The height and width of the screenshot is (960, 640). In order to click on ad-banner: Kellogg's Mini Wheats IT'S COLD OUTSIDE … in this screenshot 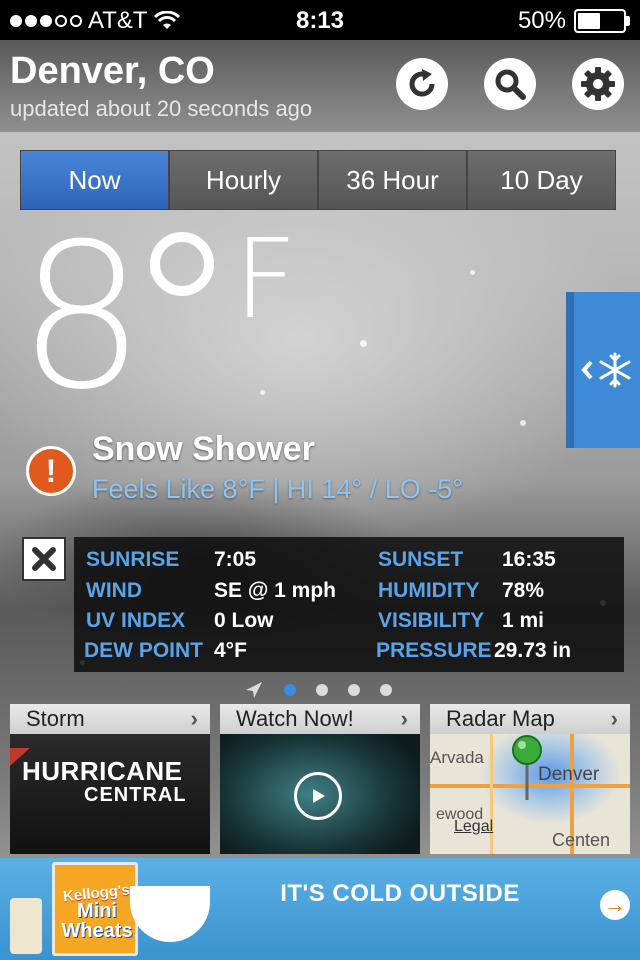, I will do `click(320, 909)`.